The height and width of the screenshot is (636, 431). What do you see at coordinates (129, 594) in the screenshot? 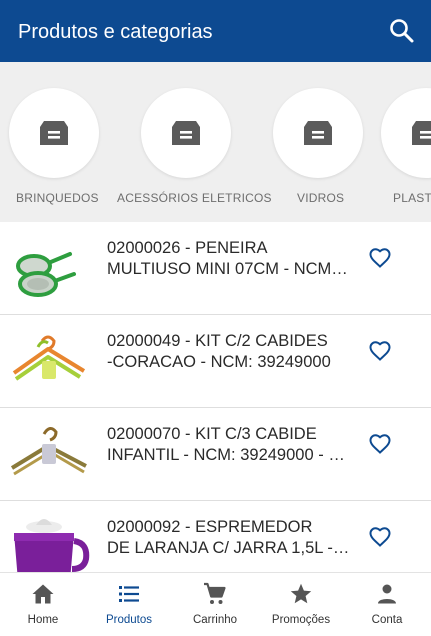
I see `list-icon` at bounding box center [129, 594].